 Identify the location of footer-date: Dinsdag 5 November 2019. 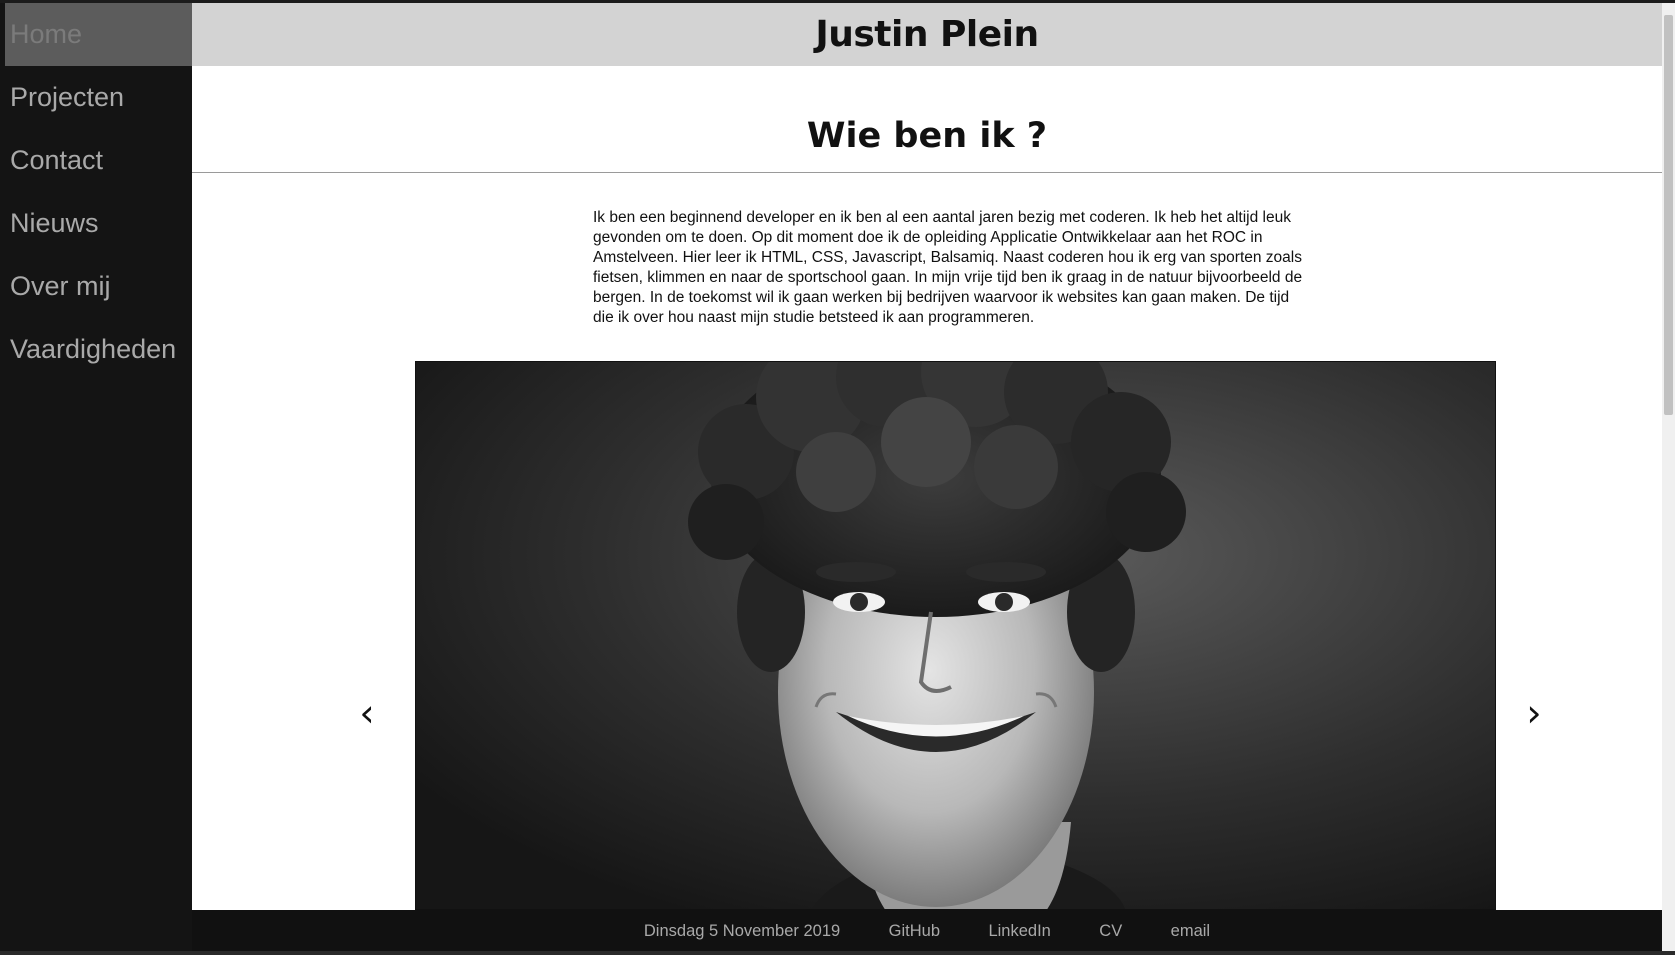
(742, 931).